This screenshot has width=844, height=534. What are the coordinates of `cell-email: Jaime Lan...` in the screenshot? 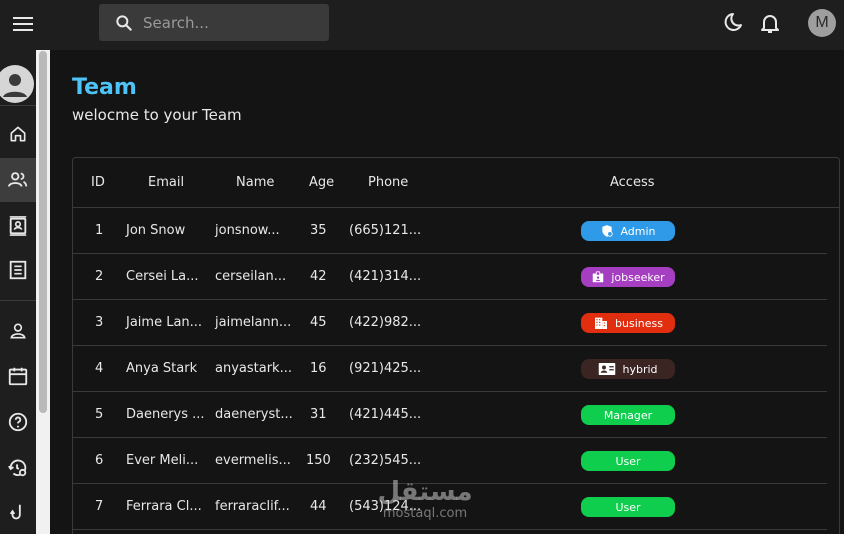 It's located at (164, 322).